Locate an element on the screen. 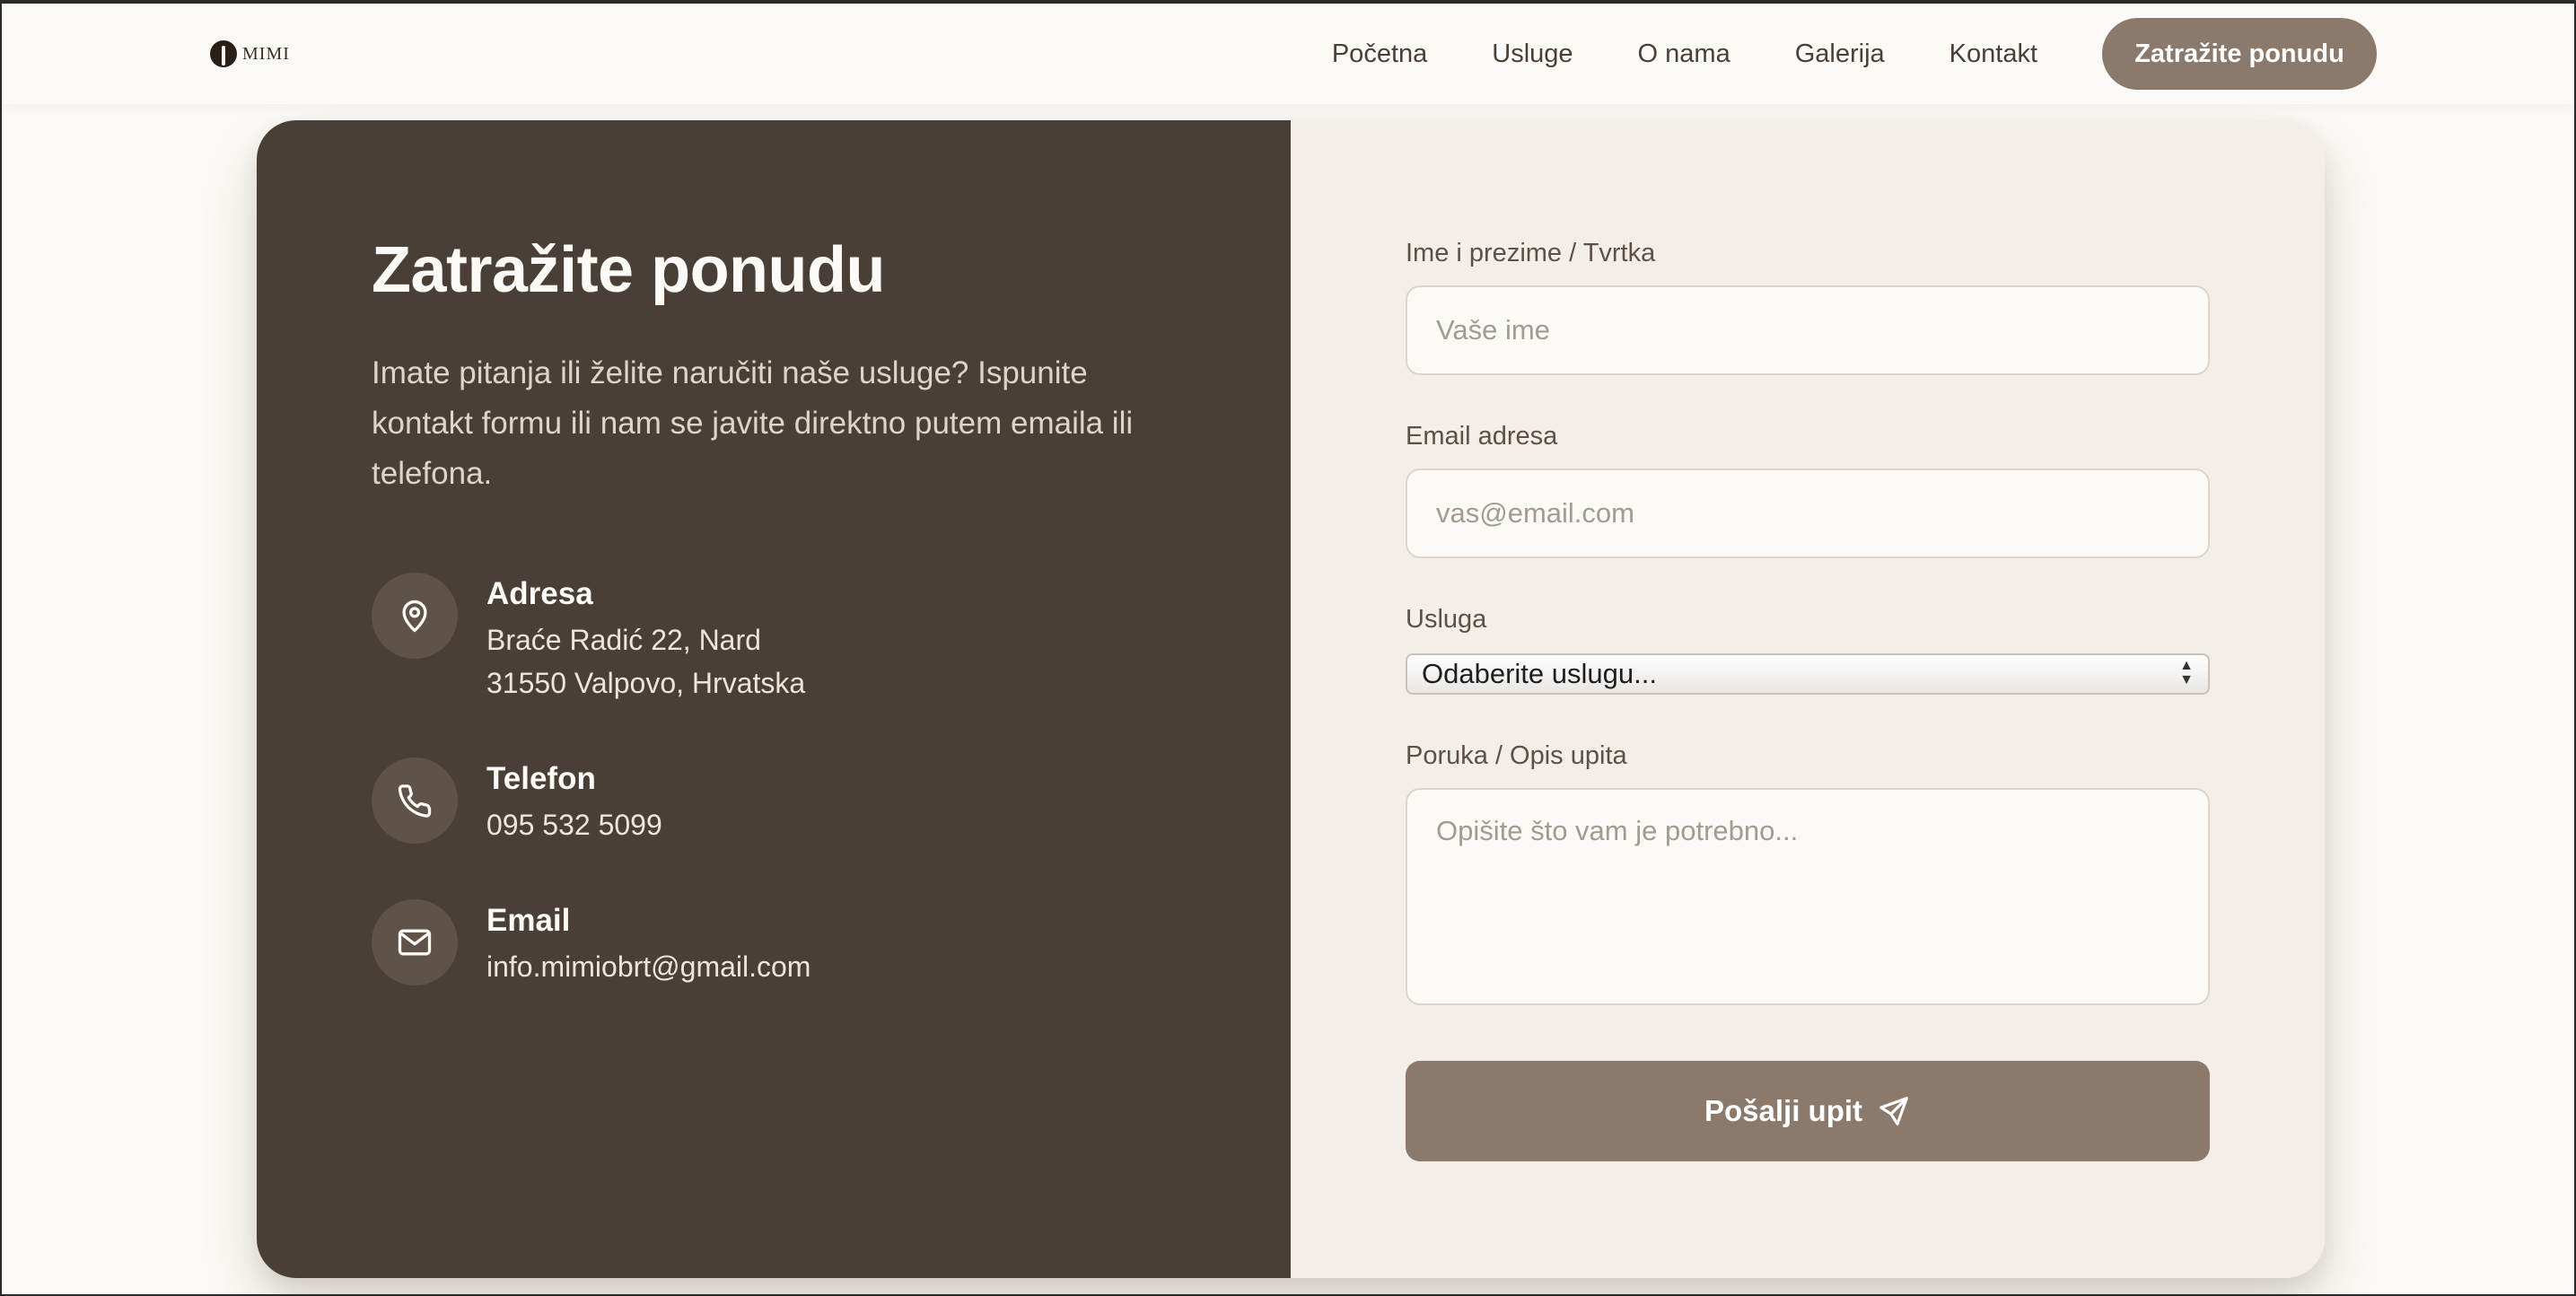 Image resolution: width=2576 pixels, height=1296 pixels. address-line-1: Braće Radić 22, Nard is located at coordinates (623, 640).